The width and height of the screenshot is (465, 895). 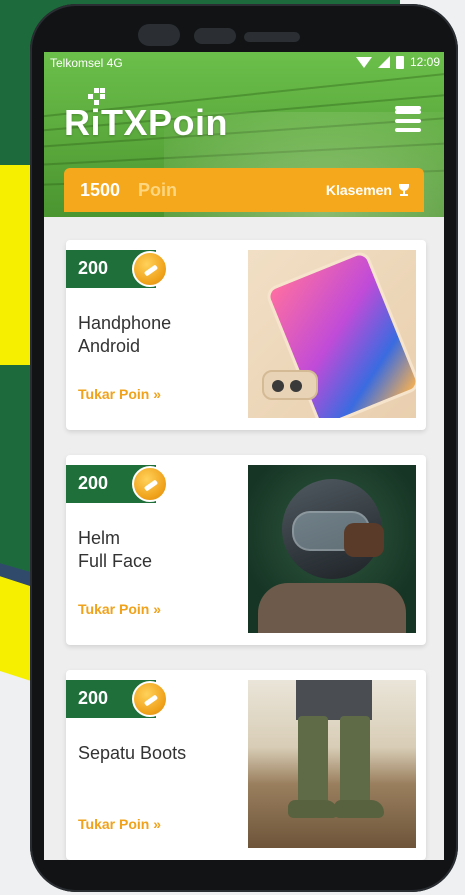 I want to click on battery-icon, so click(x=399, y=62).